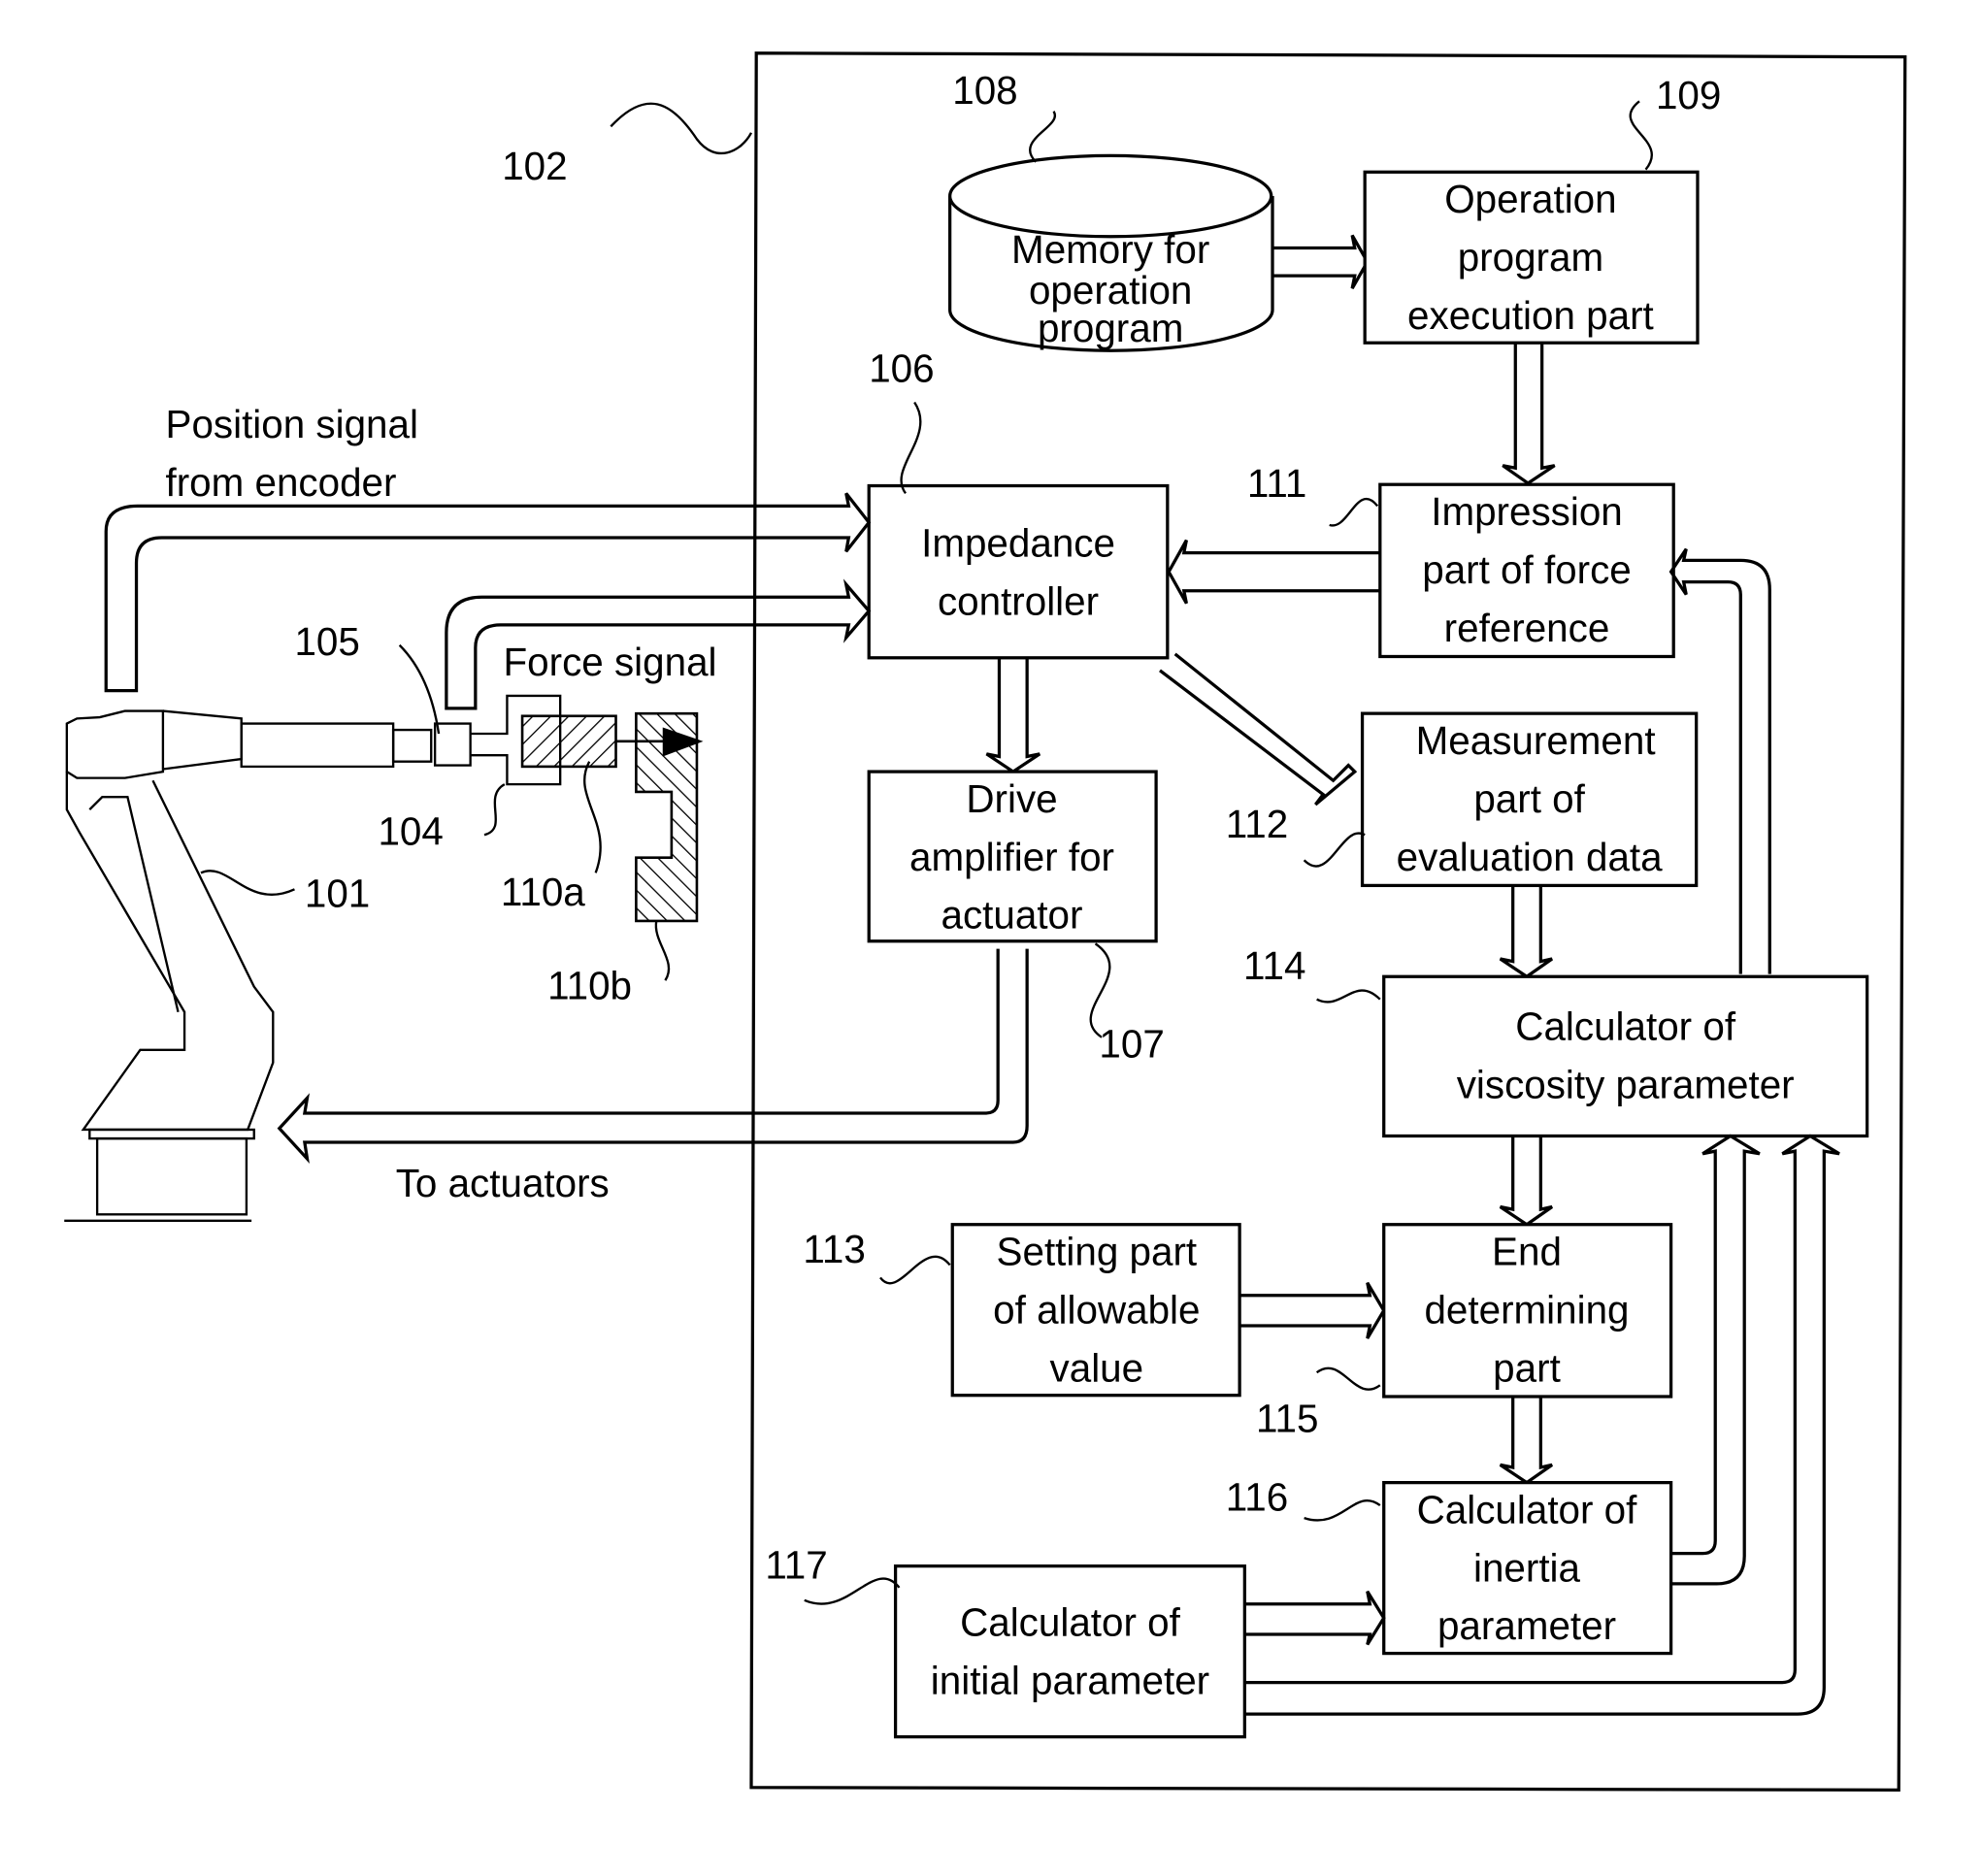  I want to click on svg-text: actuator, so click(1012, 915).